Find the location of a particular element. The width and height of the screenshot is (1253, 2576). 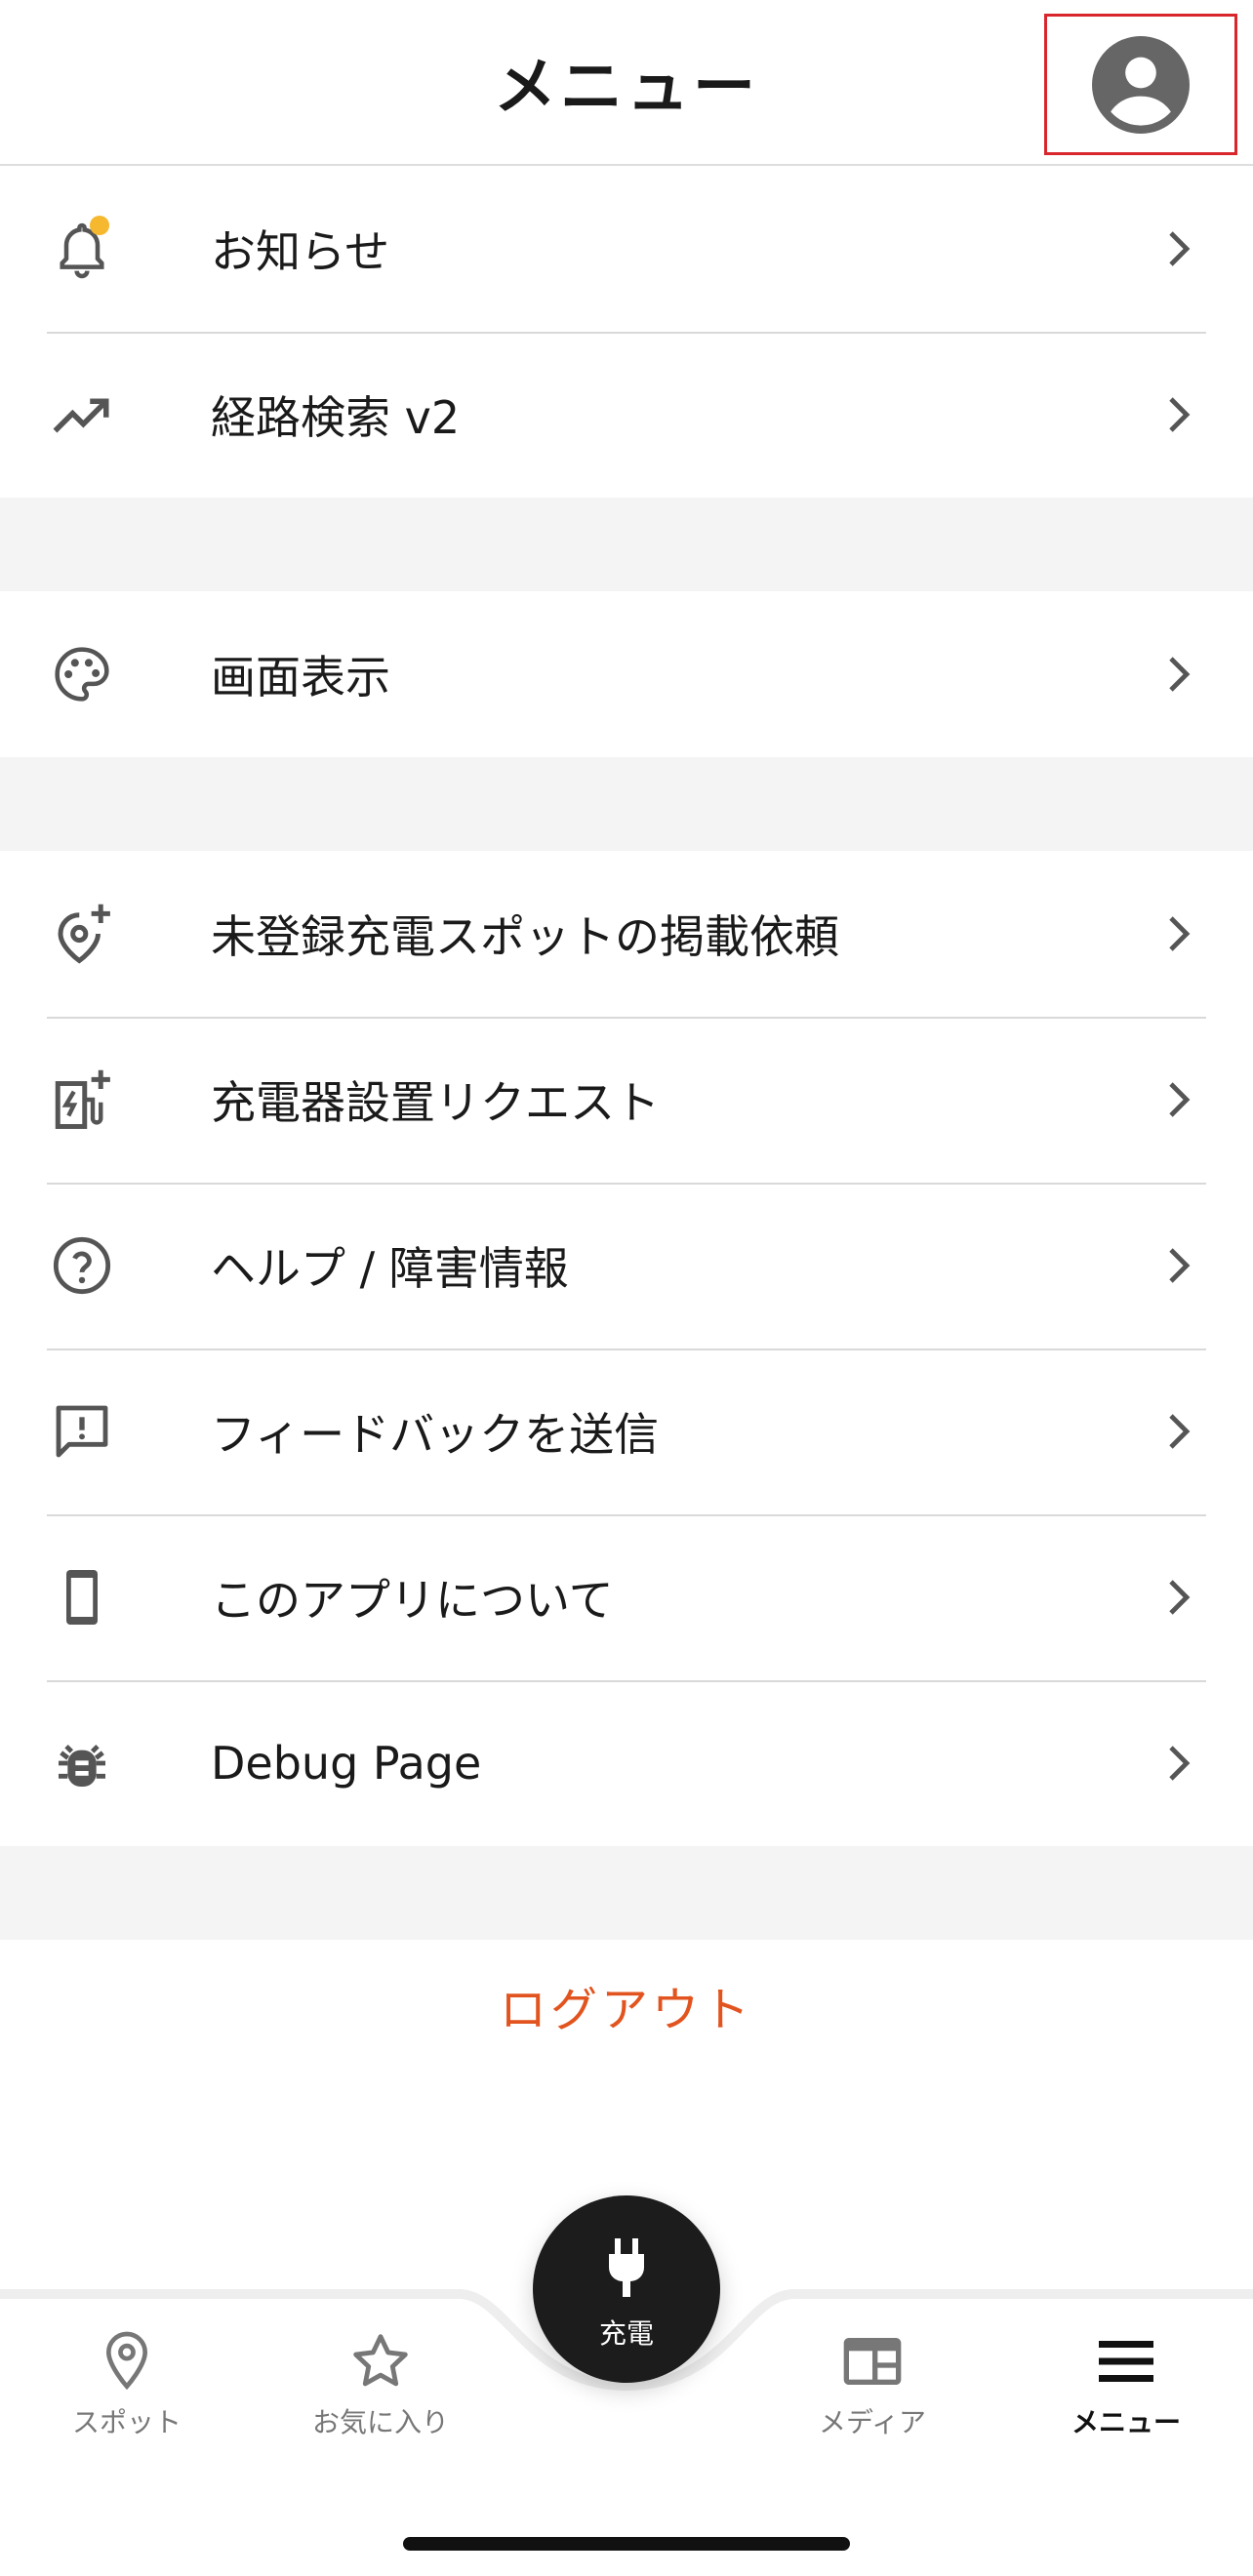

menu-item-about: このアプリについて is located at coordinates (626, 1597).